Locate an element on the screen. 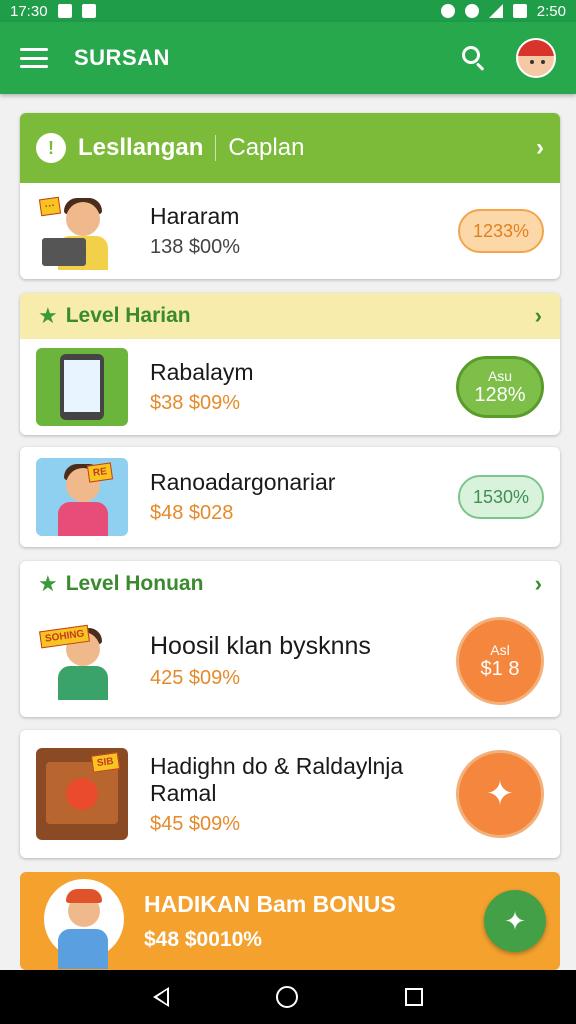  home-icon is located at coordinates (286, 997).